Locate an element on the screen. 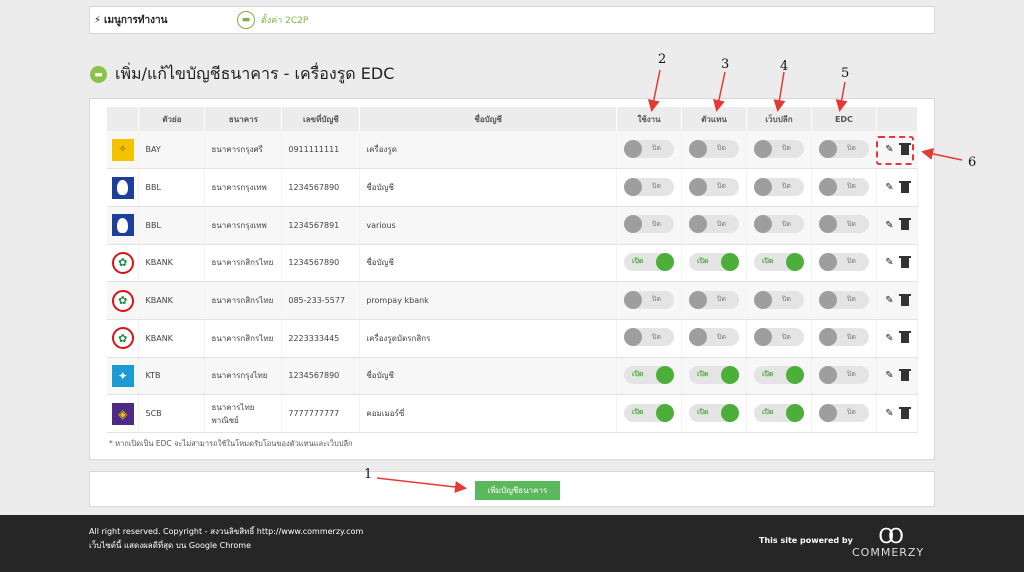  annotation-2: 2 is located at coordinates (662, 59).